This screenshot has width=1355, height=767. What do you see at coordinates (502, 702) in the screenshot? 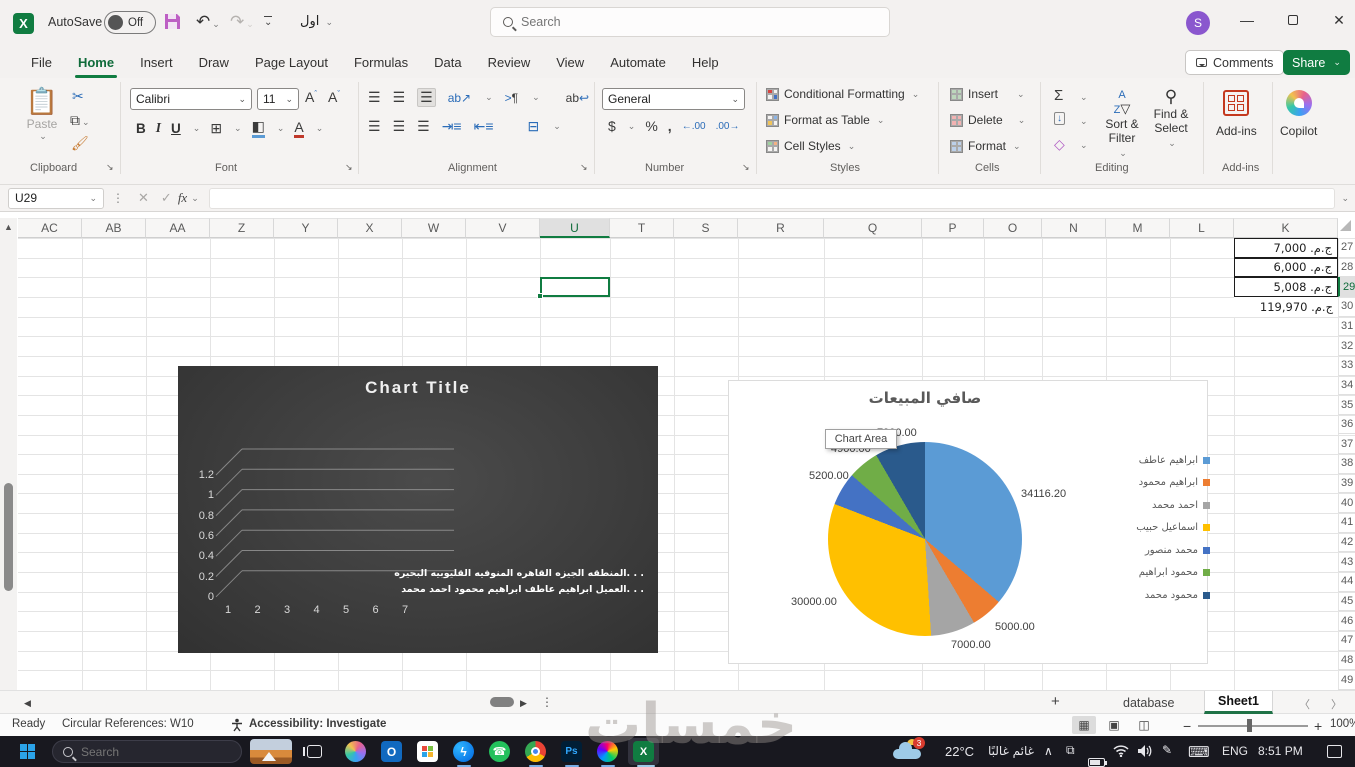
I see `horizontal-scrollbar-thumb` at bounding box center [502, 702].